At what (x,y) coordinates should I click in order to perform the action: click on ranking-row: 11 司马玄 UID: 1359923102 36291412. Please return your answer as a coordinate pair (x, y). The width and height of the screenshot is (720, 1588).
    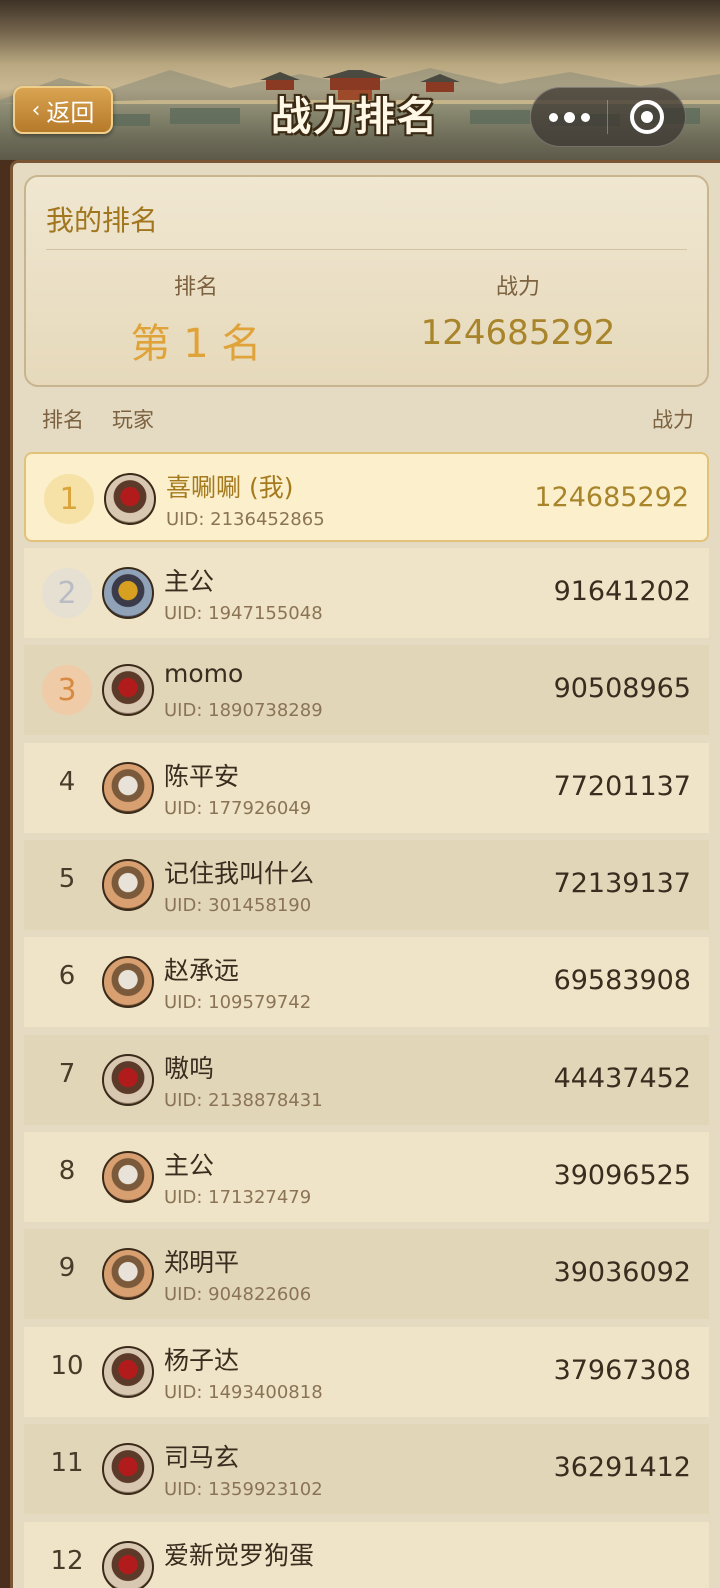
    Looking at the image, I should click on (366, 1469).